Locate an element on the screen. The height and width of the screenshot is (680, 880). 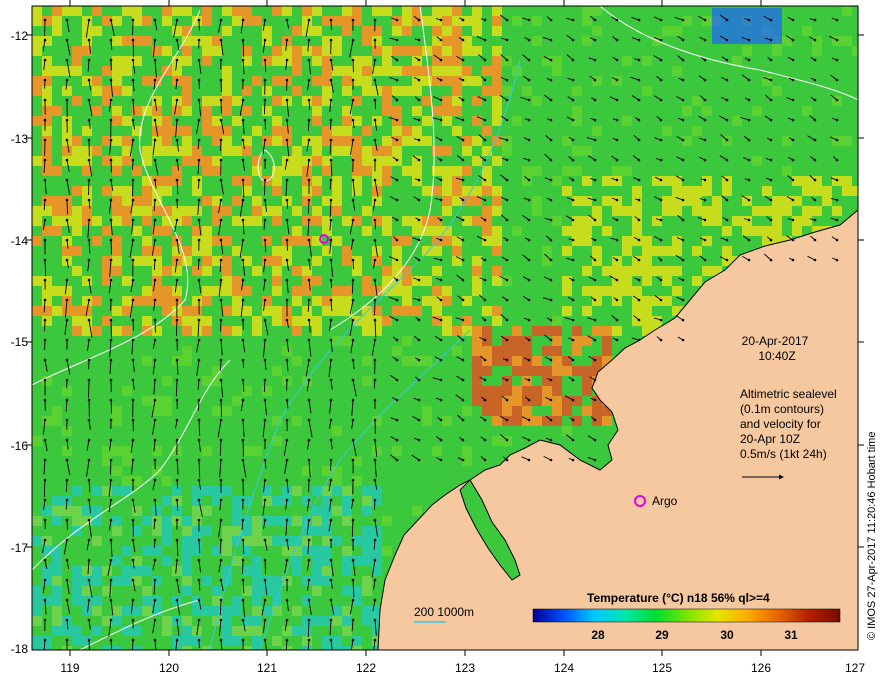
map-time: 10:40Z is located at coordinates (776, 356).